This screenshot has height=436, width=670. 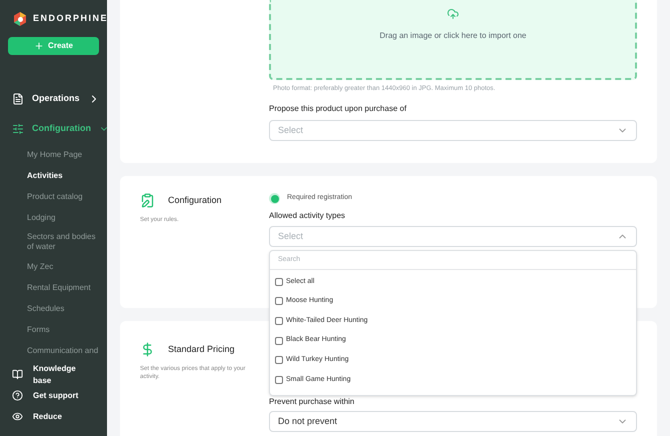 What do you see at coordinates (453, 421) in the screenshot?
I see `select-field: Do not prevent` at bounding box center [453, 421].